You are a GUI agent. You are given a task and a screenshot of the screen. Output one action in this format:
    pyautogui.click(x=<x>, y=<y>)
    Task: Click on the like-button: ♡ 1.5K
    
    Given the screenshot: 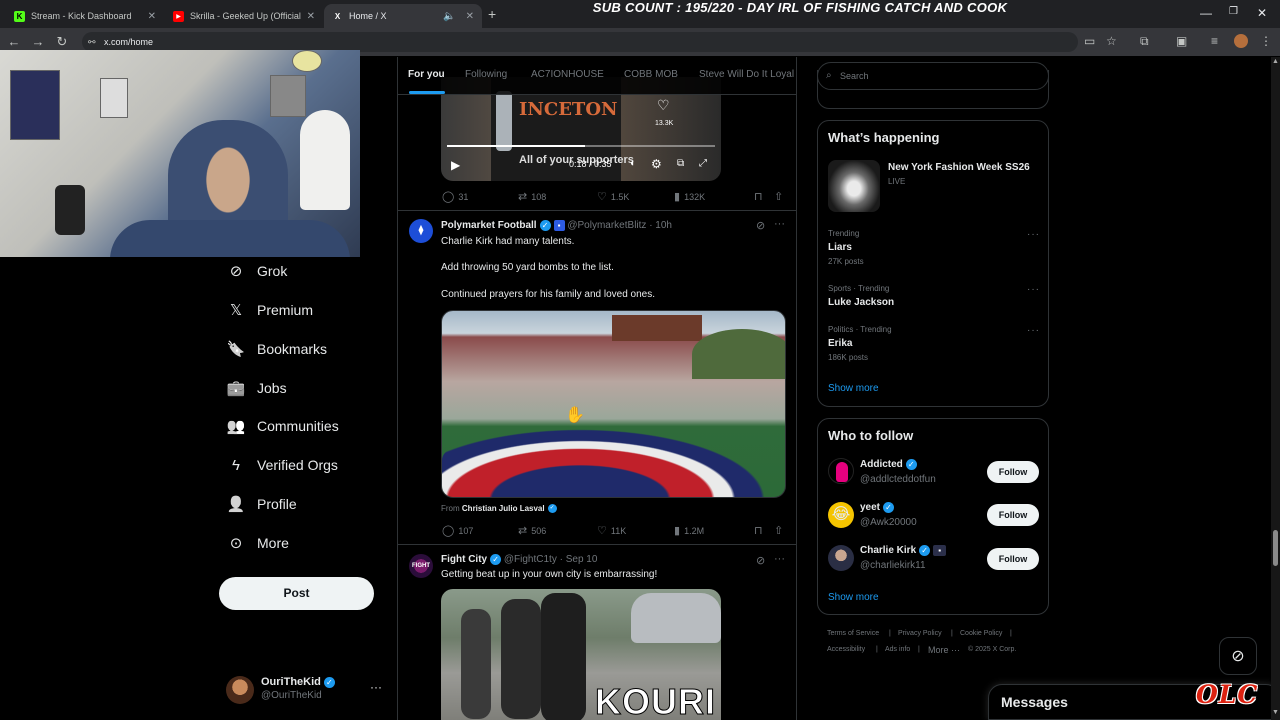 What is the action you would take?
    pyautogui.click(x=613, y=196)
    